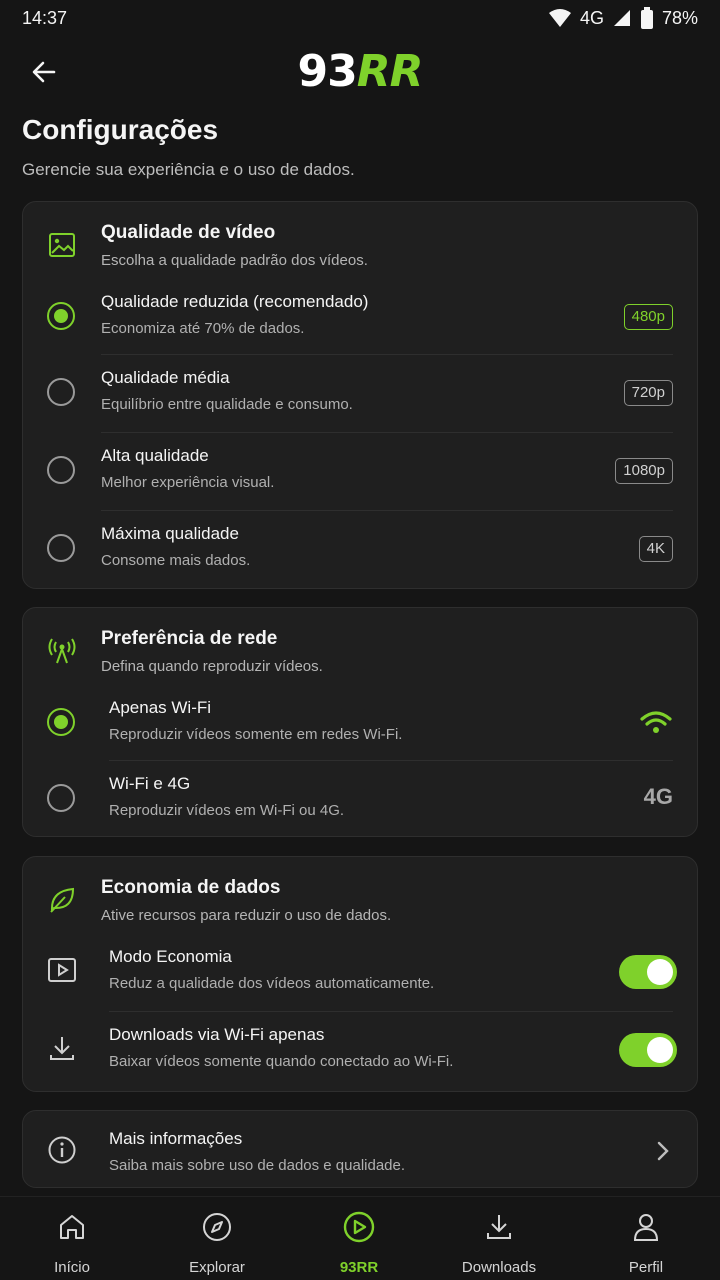  What do you see at coordinates (227, 810) in the screenshot?
I see `option-subtitle: Reproduzir vídeos em Wi-Fi ou 4G.` at bounding box center [227, 810].